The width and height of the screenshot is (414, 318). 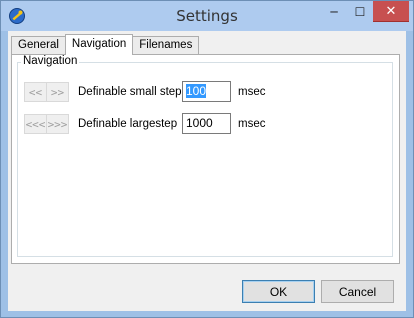 What do you see at coordinates (196, 91) in the screenshot?
I see `small-step-value: 100` at bounding box center [196, 91].